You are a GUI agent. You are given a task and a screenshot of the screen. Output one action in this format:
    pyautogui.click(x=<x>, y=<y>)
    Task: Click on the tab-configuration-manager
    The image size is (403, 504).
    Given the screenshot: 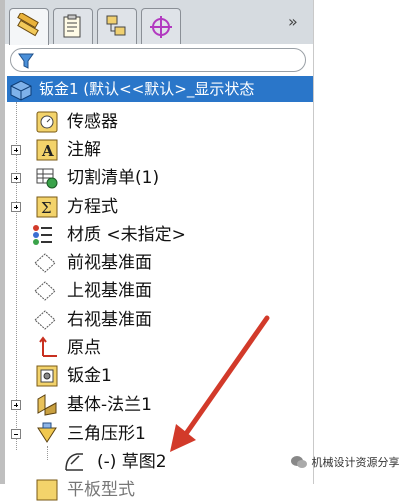 What is the action you would take?
    pyautogui.click(x=117, y=26)
    